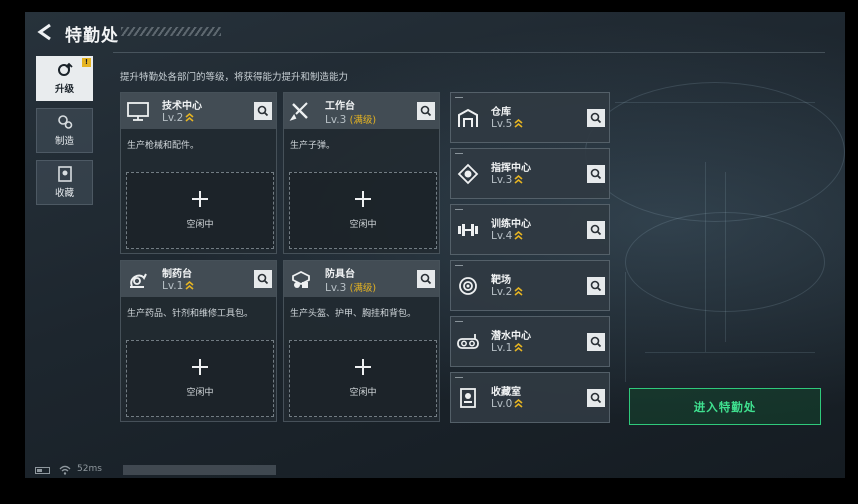 This screenshot has height=504, width=858. I want to click on battery-icon, so click(42, 470).